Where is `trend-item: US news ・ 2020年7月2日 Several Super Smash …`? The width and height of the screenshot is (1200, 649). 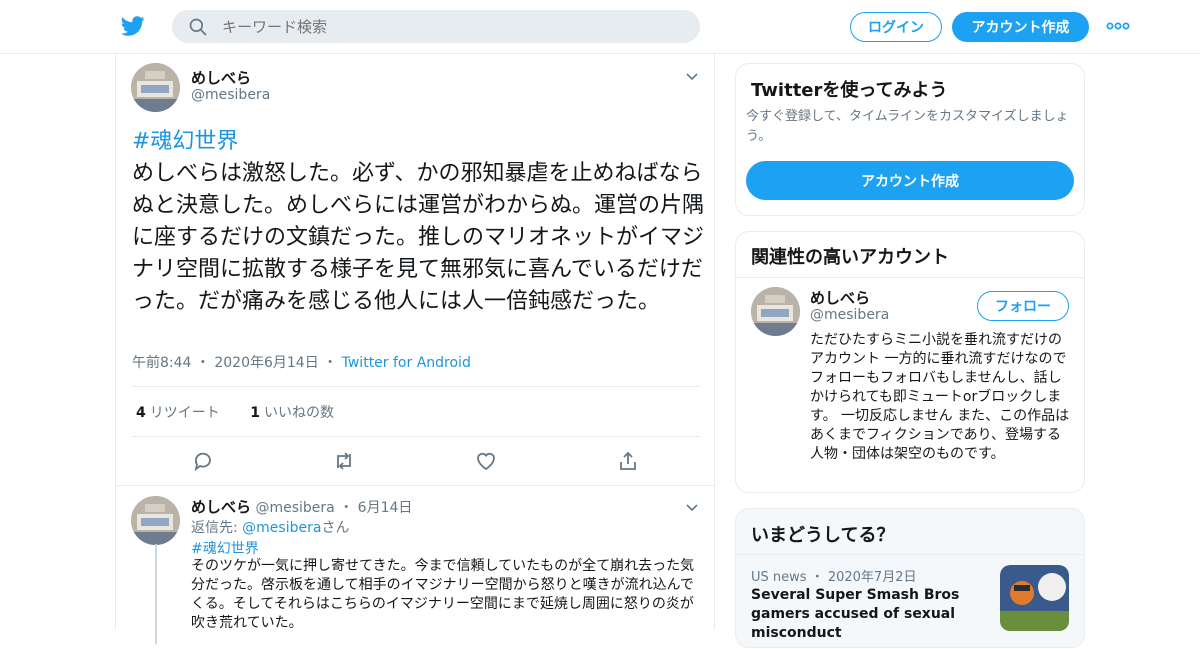 trend-item: US news ・ 2020年7月2日 Several Super Smash … is located at coordinates (910, 602).